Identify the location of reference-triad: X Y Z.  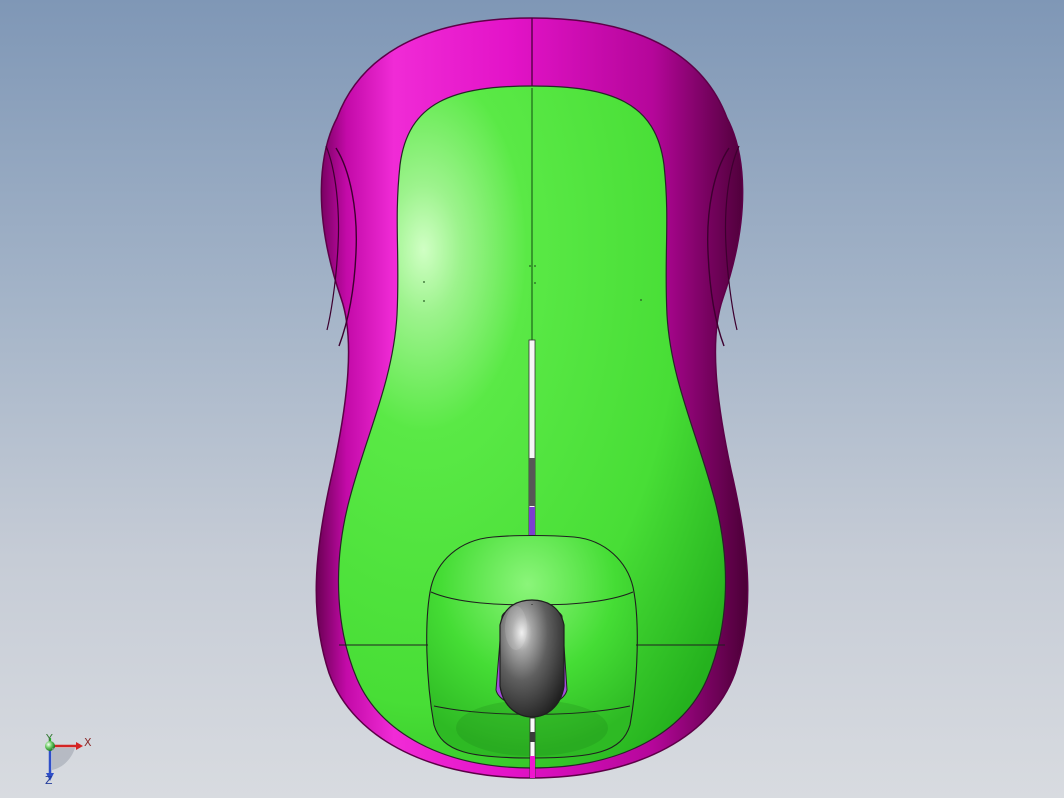
(68, 759).